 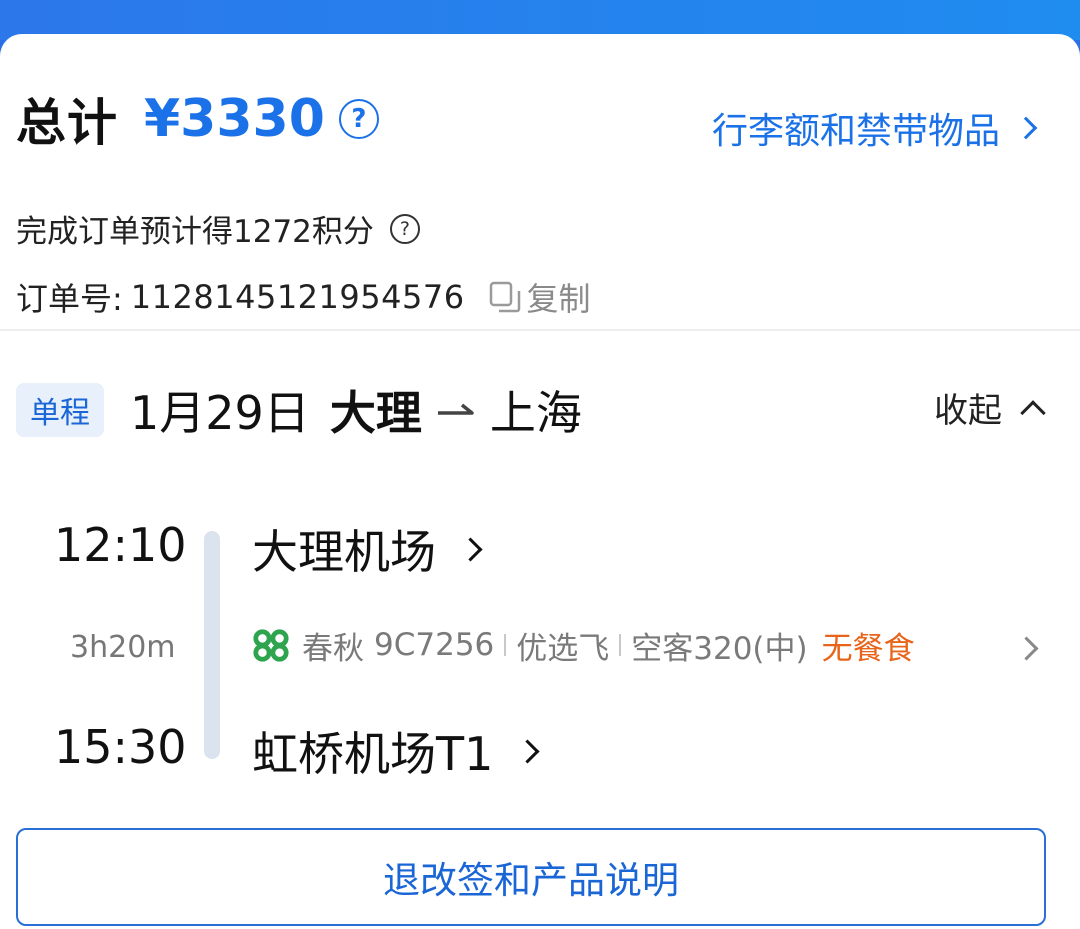 What do you see at coordinates (535, 413) in the screenshot?
I see `trip-to-city: 上海` at bounding box center [535, 413].